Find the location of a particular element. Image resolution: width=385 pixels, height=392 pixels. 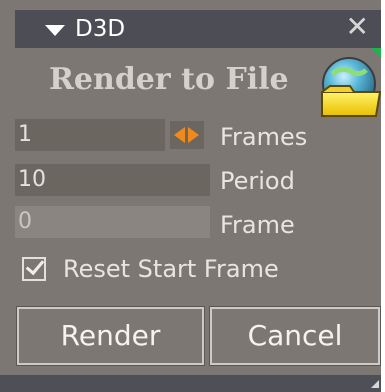

period-input: 10 is located at coordinates (112, 180).